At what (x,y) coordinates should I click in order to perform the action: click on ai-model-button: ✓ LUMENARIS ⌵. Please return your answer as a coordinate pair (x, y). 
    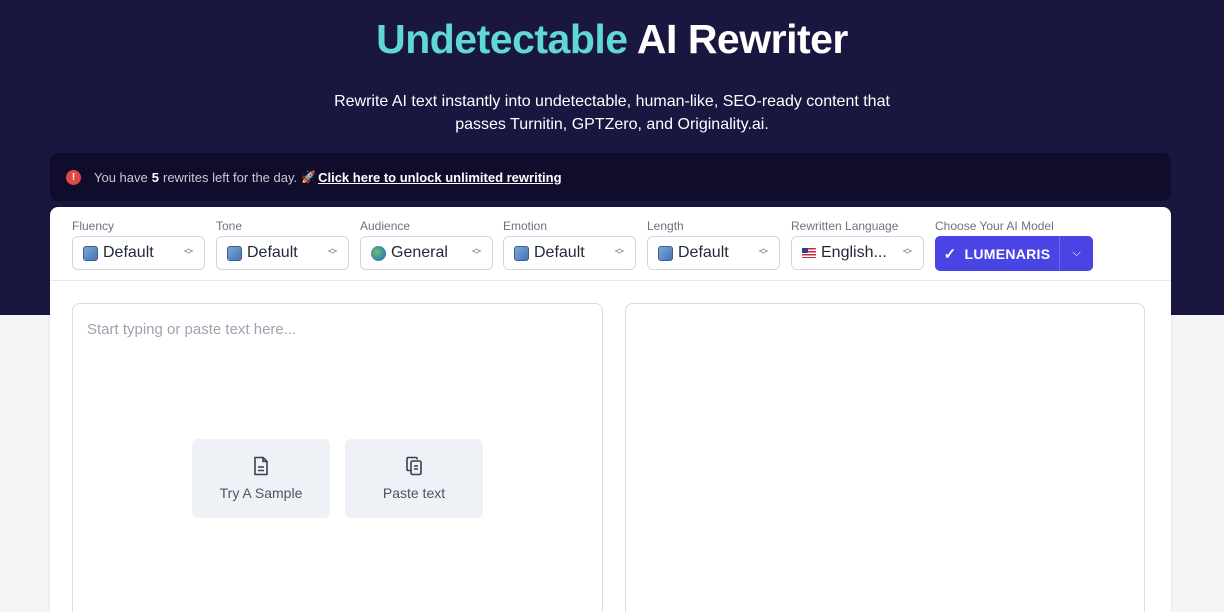
    Looking at the image, I should click on (1014, 253).